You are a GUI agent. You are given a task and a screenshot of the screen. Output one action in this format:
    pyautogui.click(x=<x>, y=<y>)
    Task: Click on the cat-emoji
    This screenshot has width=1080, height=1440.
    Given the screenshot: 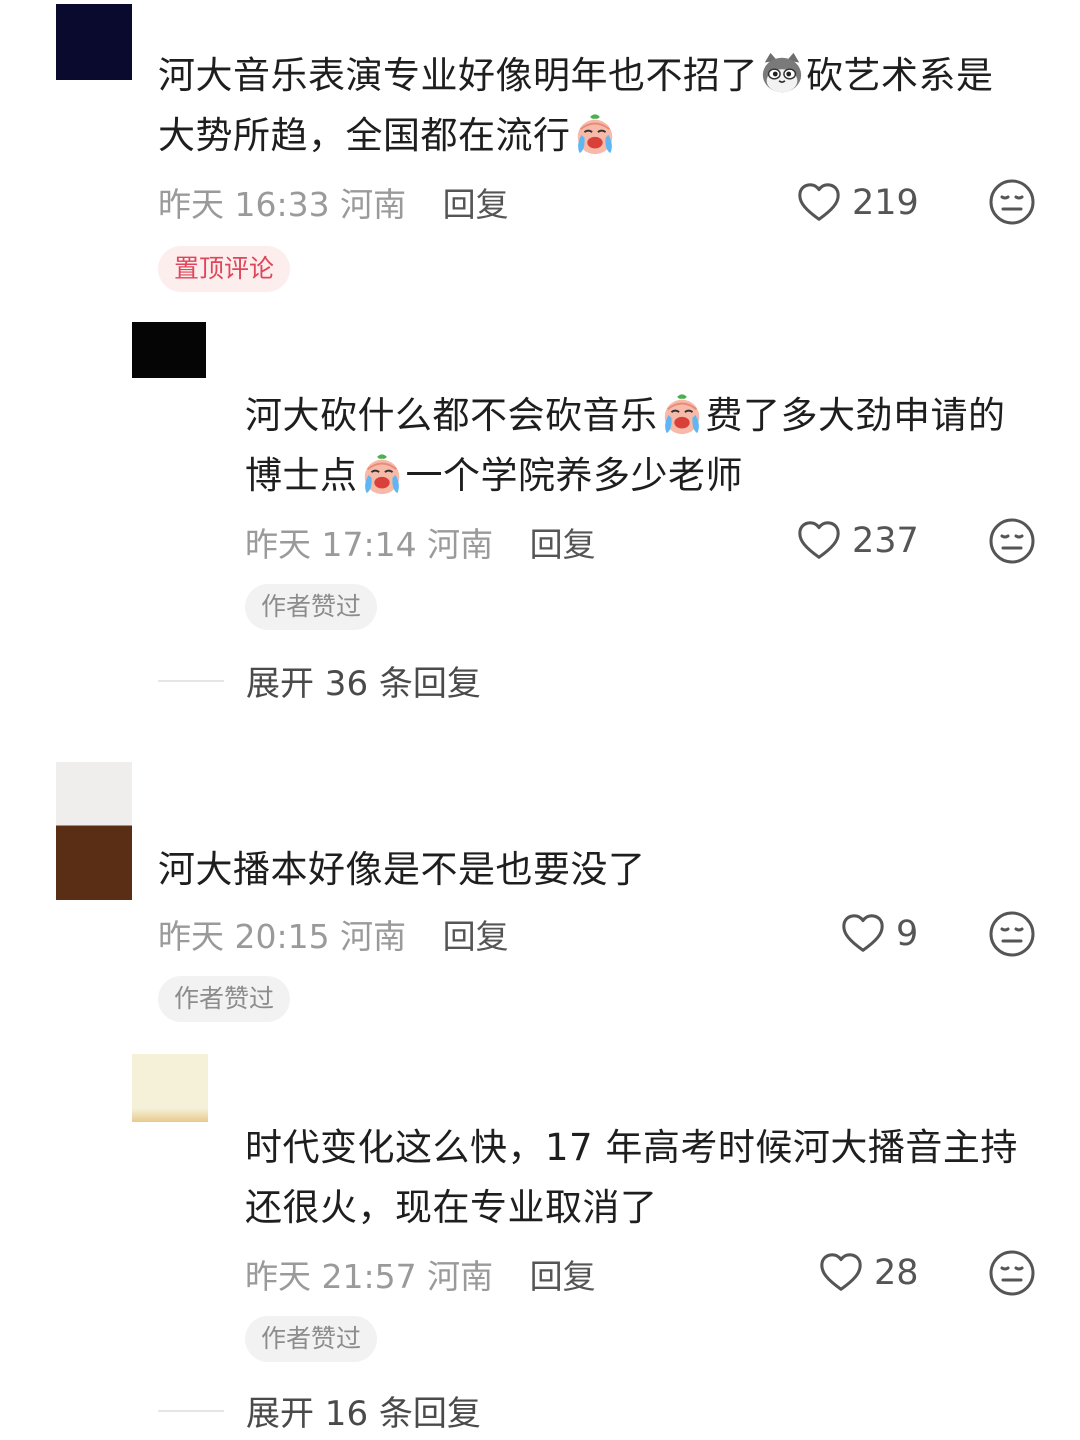 What is the action you would take?
    pyautogui.click(x=782, y=74)
    